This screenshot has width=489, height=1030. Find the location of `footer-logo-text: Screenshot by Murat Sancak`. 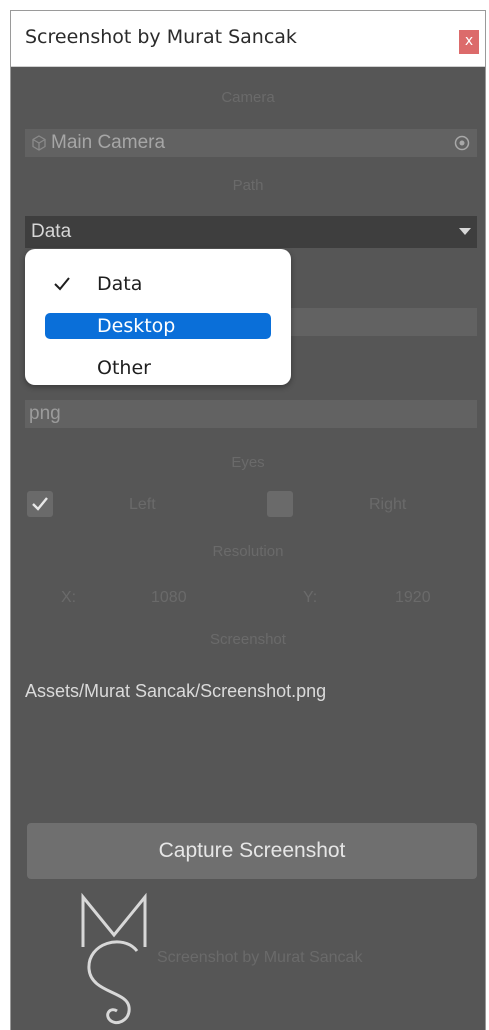

footer-logo-text: Screenshot by Murat Sancak is located at coordinates (260, 957).